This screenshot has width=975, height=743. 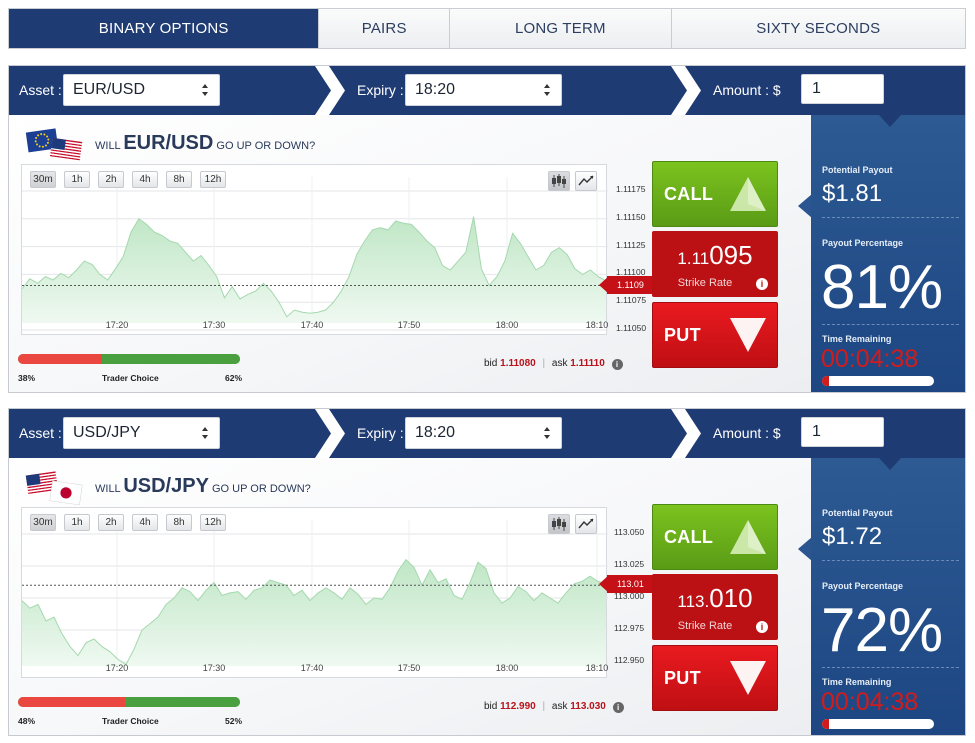 I want to click on time-axis-label: 17:30, so click(x=214, y=325).